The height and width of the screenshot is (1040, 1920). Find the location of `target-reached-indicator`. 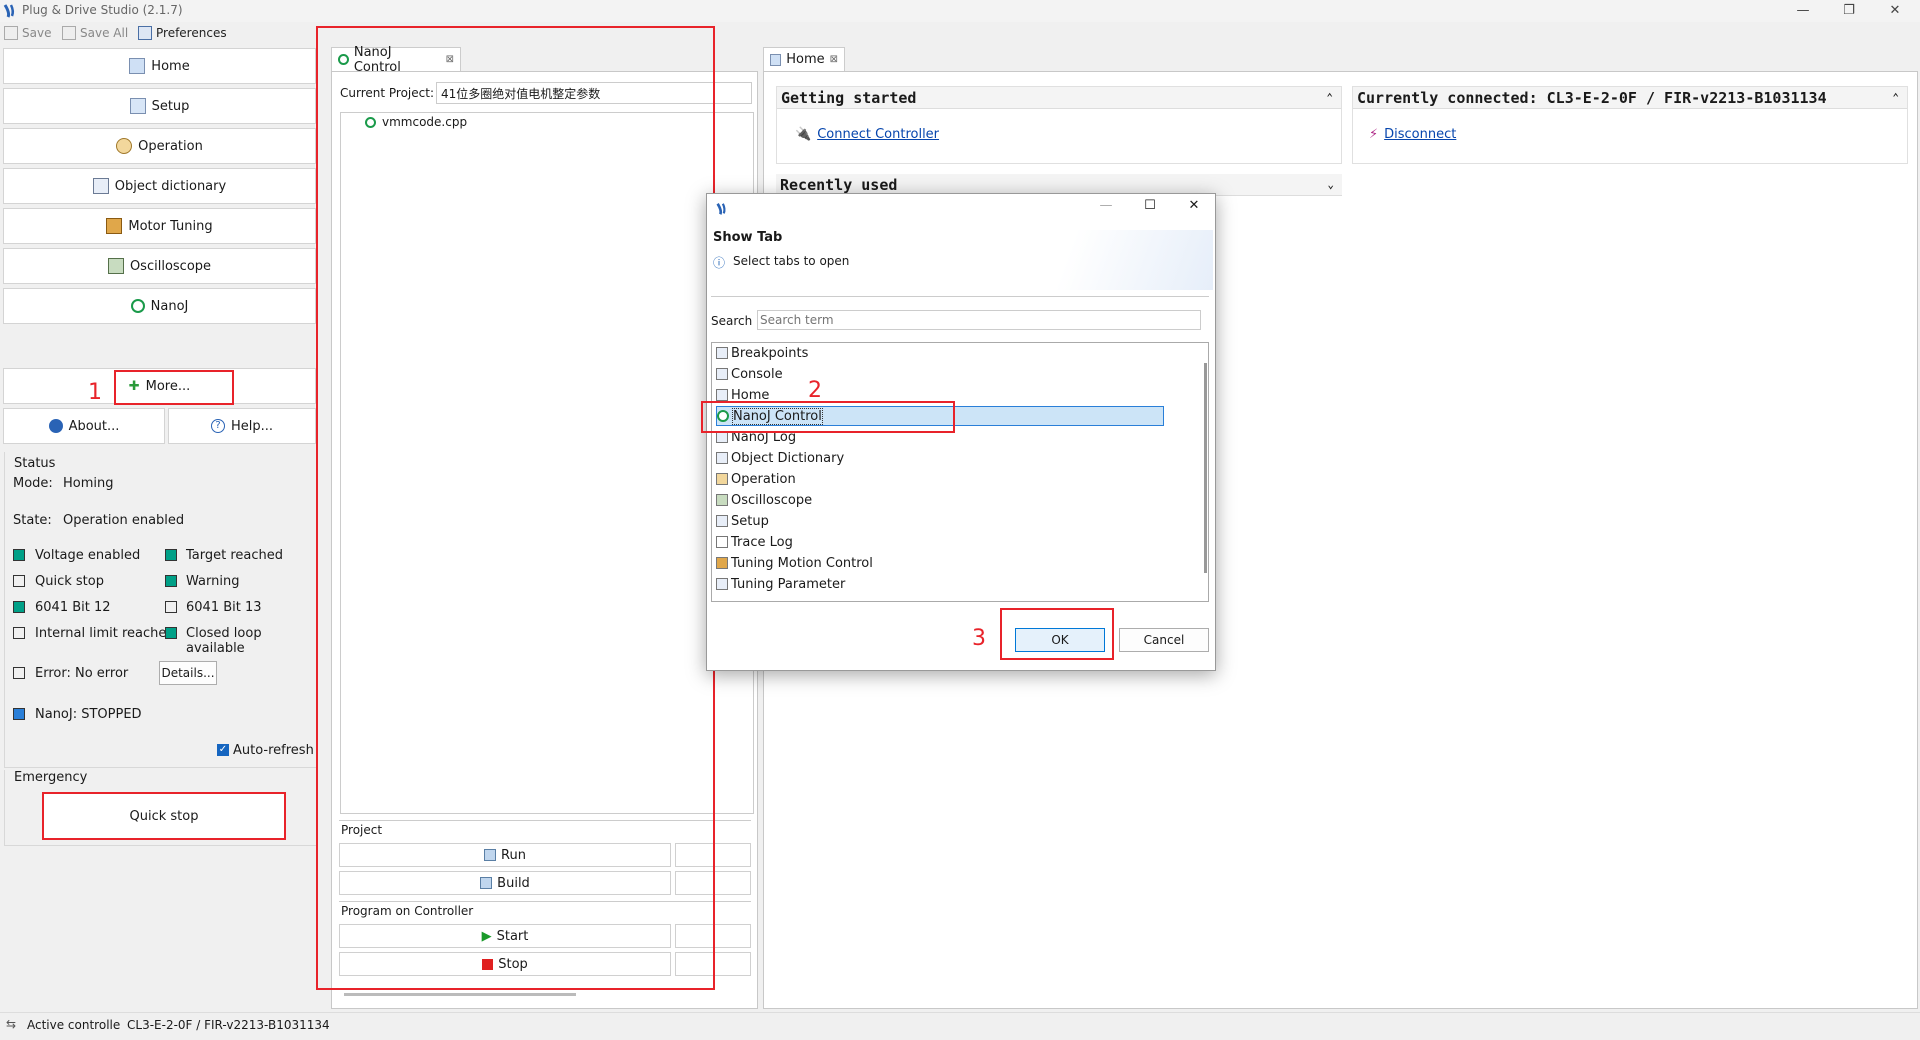

target-reached-indicator is located at coordinates (171, 555).